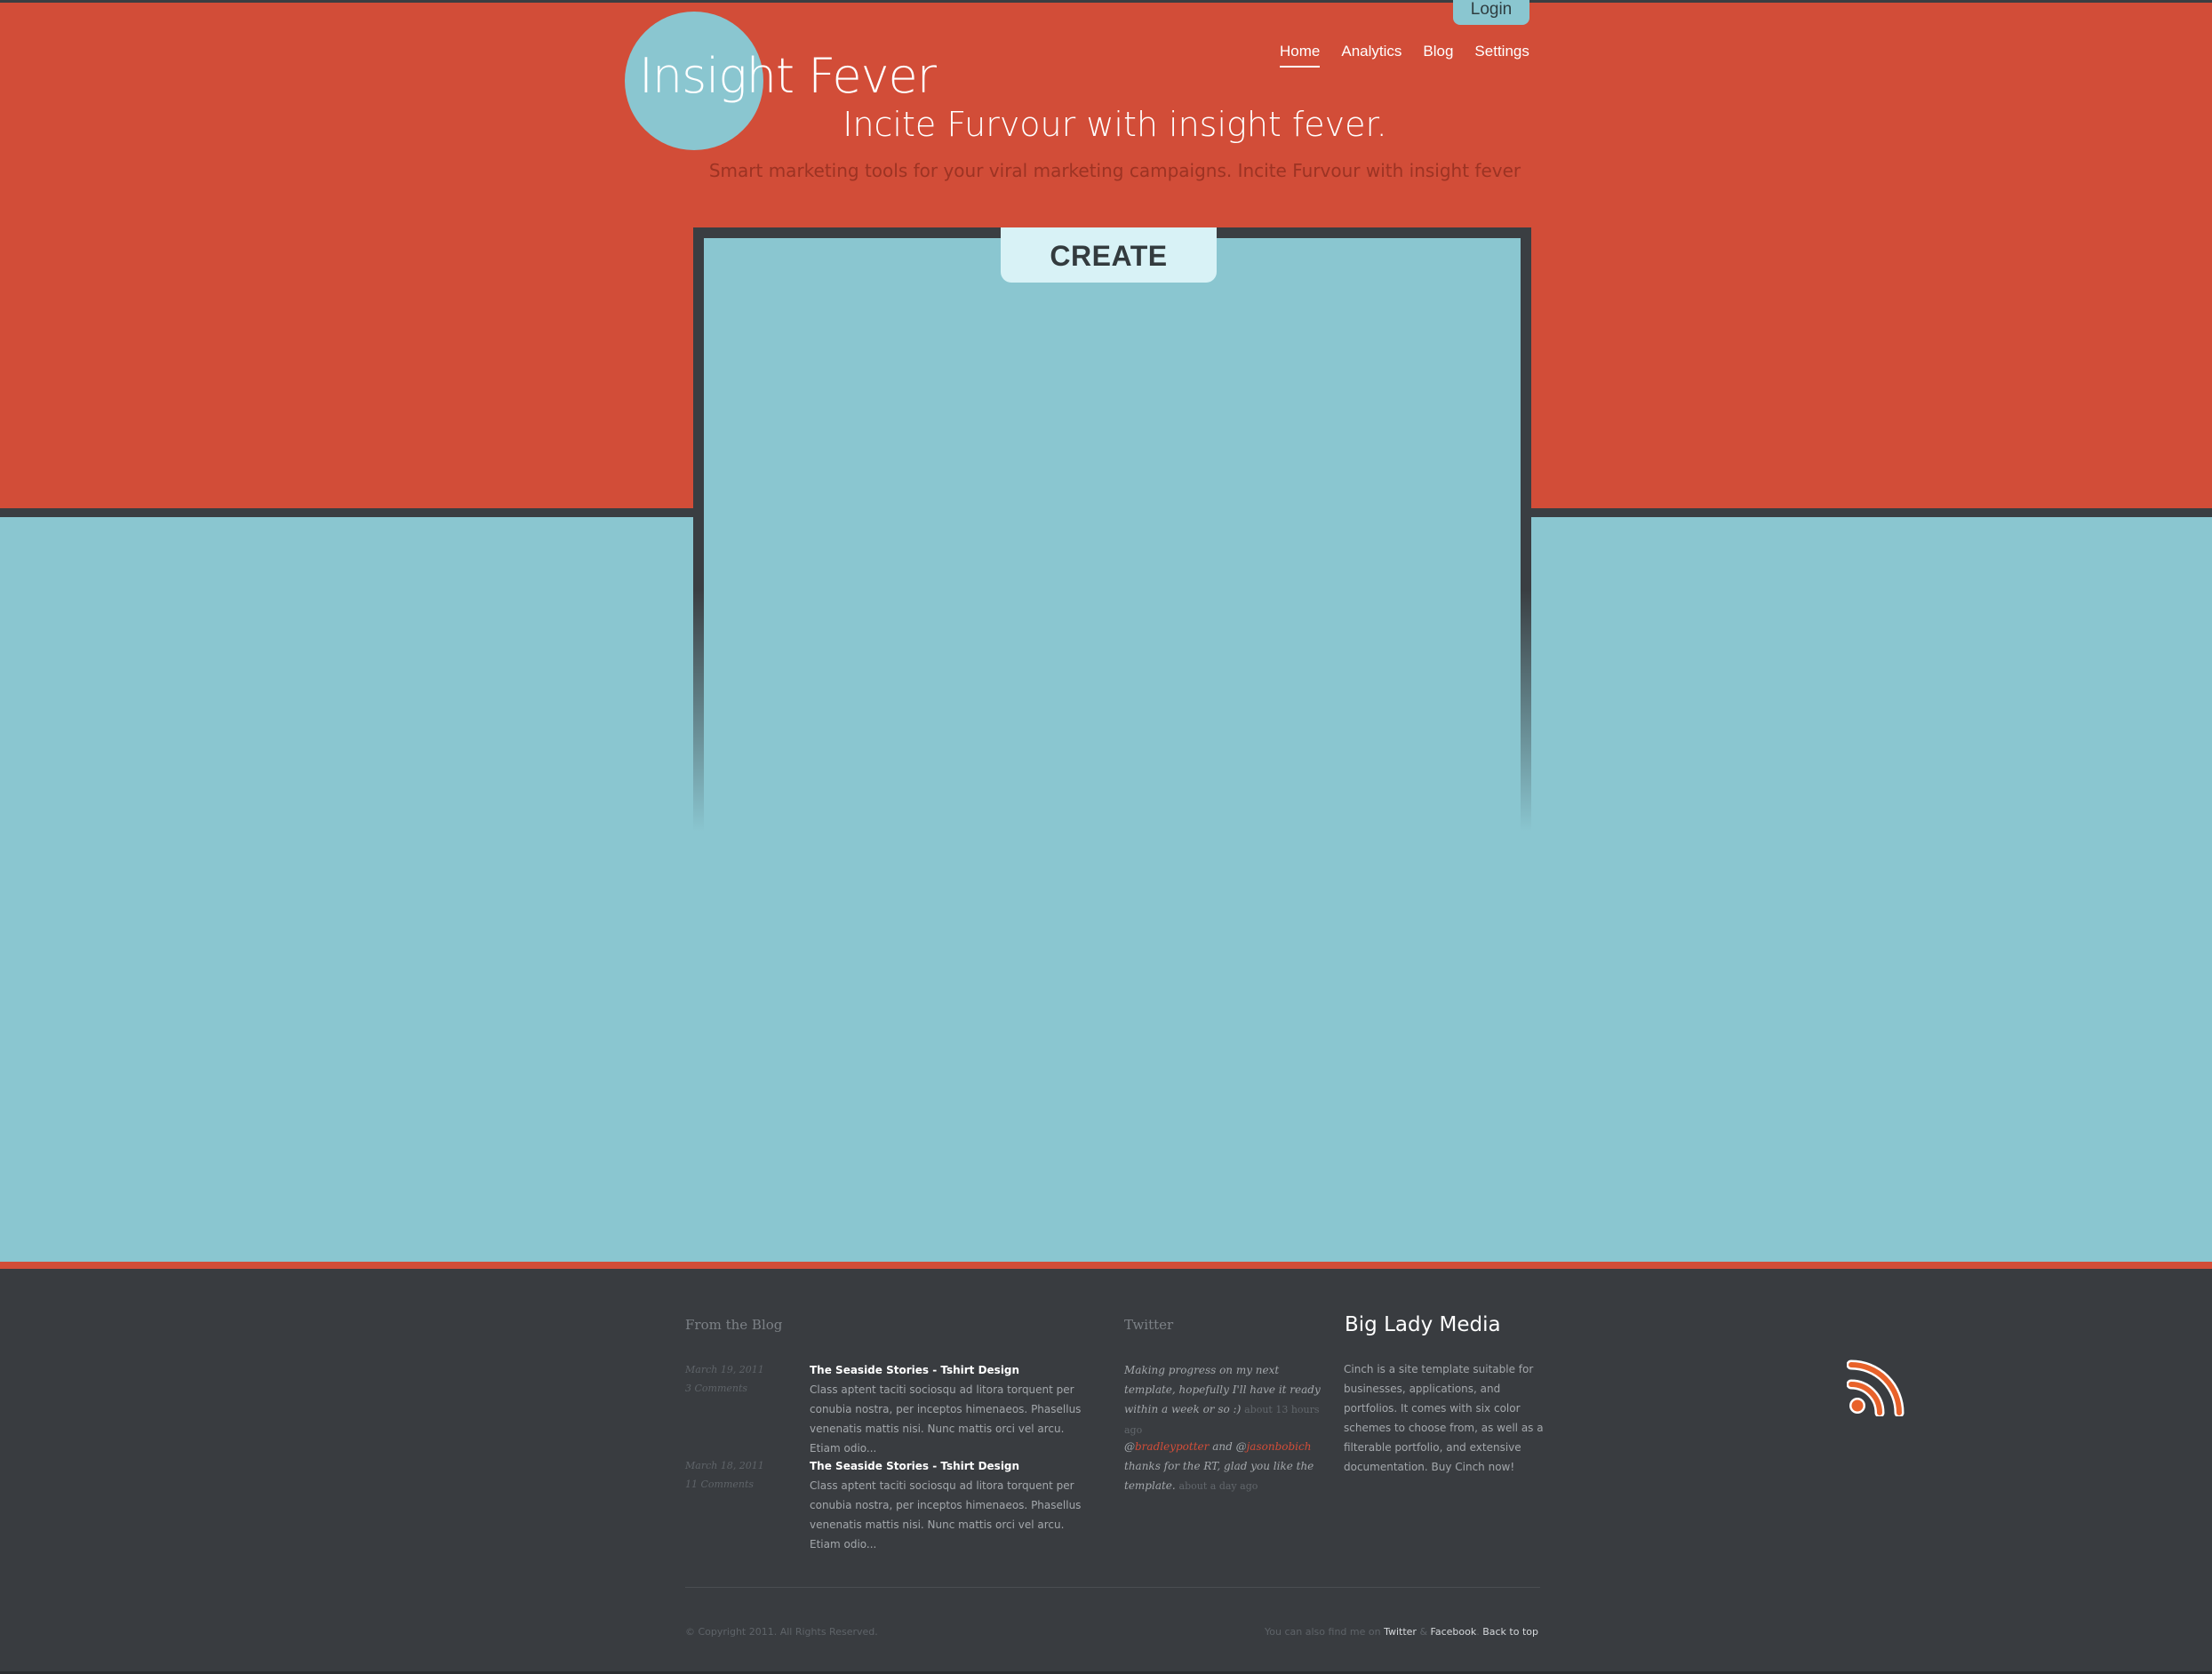 The width and height of the screenshot is (2212, 1674). Describe the element at coordinates (781, 1632) in the screenshot. I see `copyright: © Copyright 2011. All Rights Reserved.` at that location.